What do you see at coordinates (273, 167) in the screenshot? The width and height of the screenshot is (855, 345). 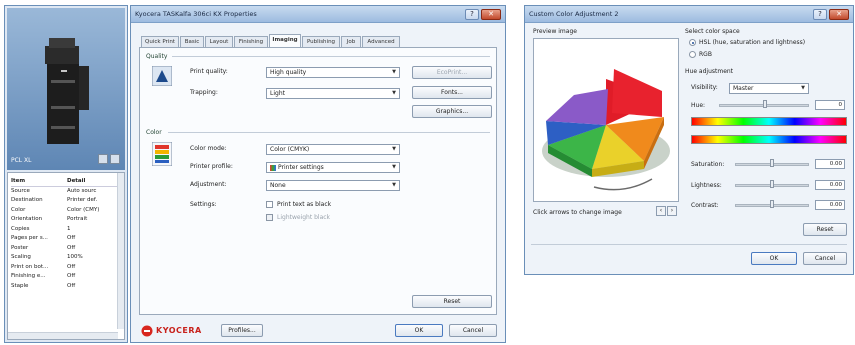 I see `color-swatch-icon` at bounding box center [273, 167].